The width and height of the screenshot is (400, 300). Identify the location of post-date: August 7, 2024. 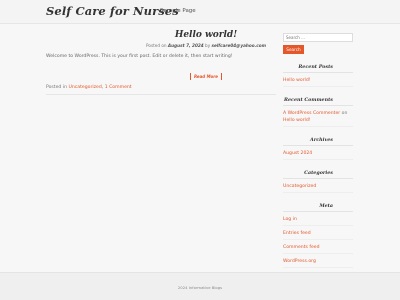
(186, 45).